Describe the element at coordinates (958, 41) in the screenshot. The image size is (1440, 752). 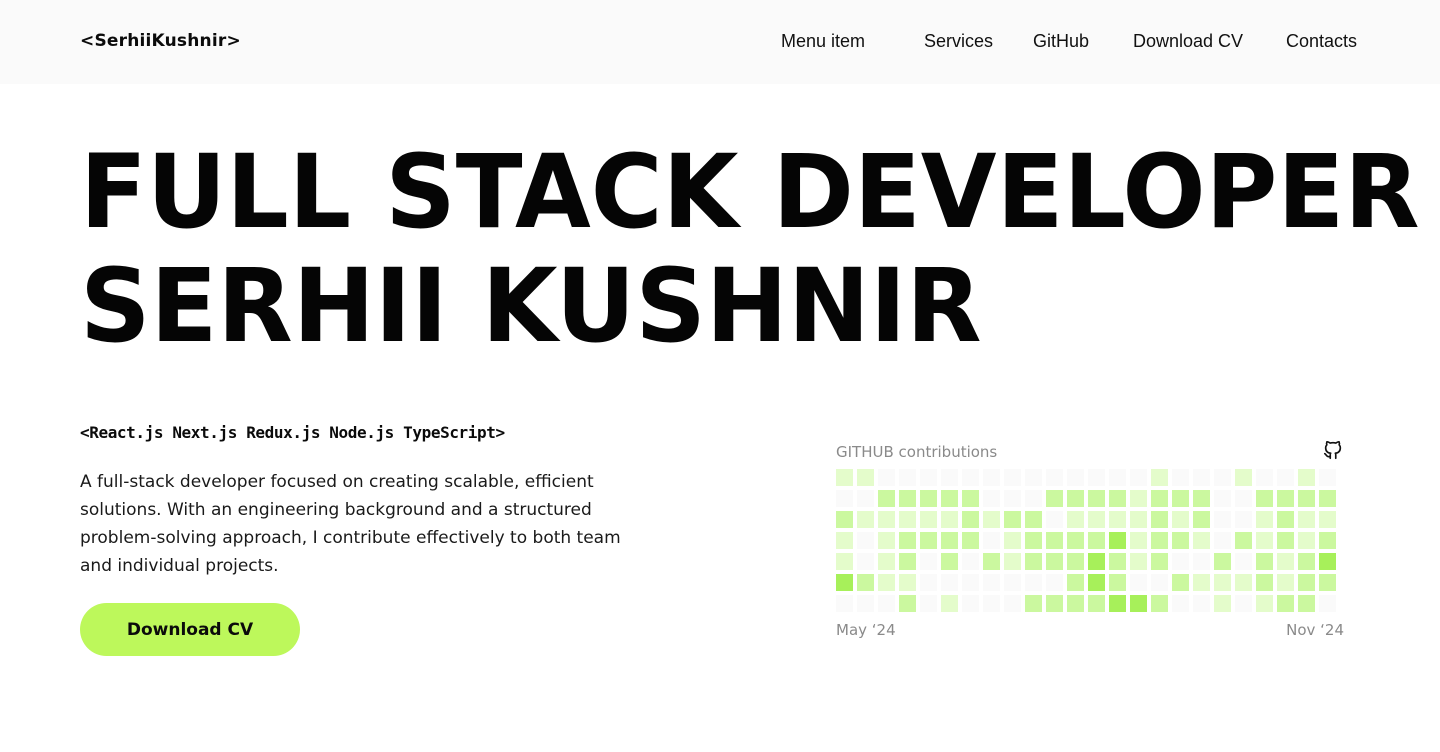
I see `nav-services: Services` at that location.